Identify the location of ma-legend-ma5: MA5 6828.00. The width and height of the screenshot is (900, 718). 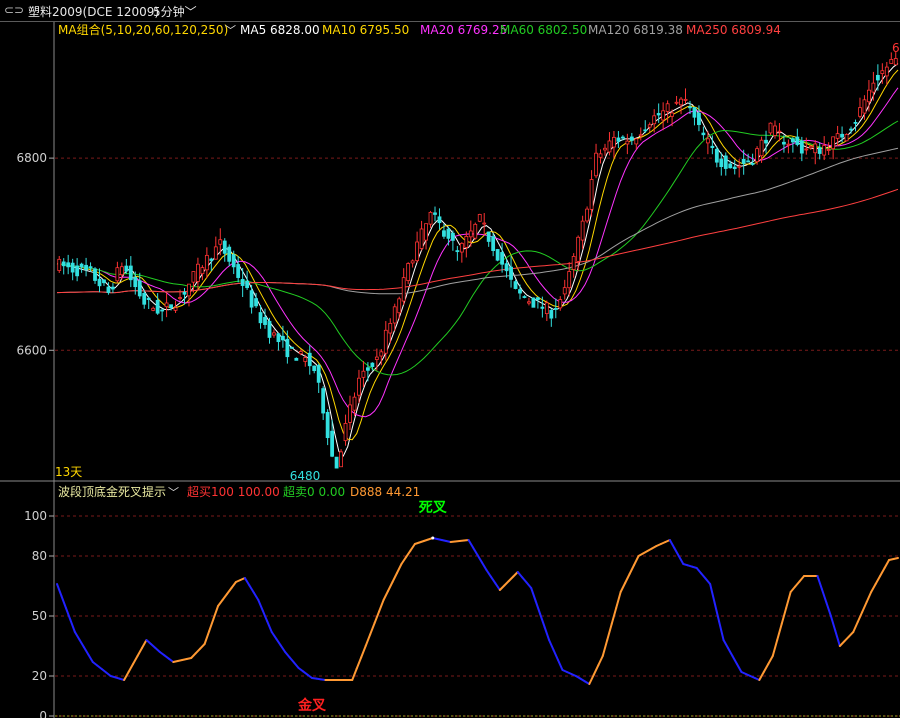
(280, 30).